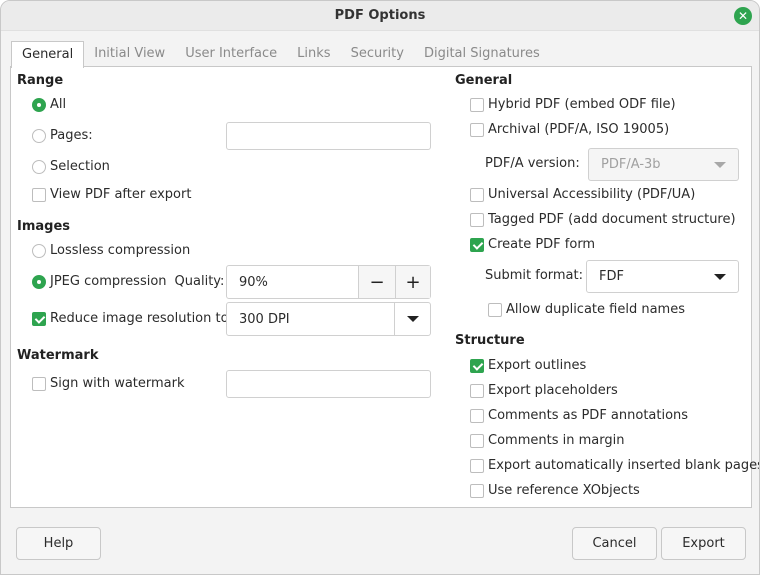  What do you see at coordinates (39, 250) in the screenshot?
I see `lossless-radio` at bounding box center [39, 250].